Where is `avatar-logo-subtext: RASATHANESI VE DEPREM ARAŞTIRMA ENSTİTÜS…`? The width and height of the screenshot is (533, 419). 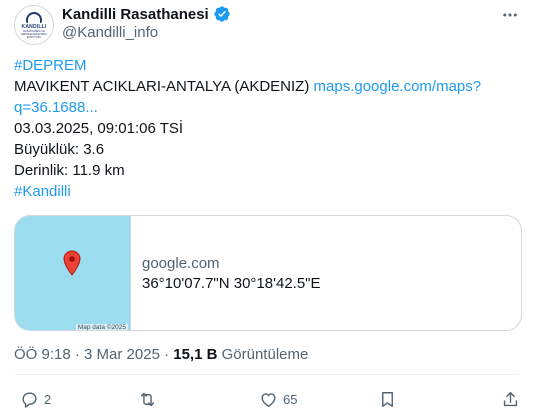 avatar-logo-subtext: RASATHANESI VE DEPREM ARAŞTIRMA ENSTİTÜS… is located at coordinates (34, 34).